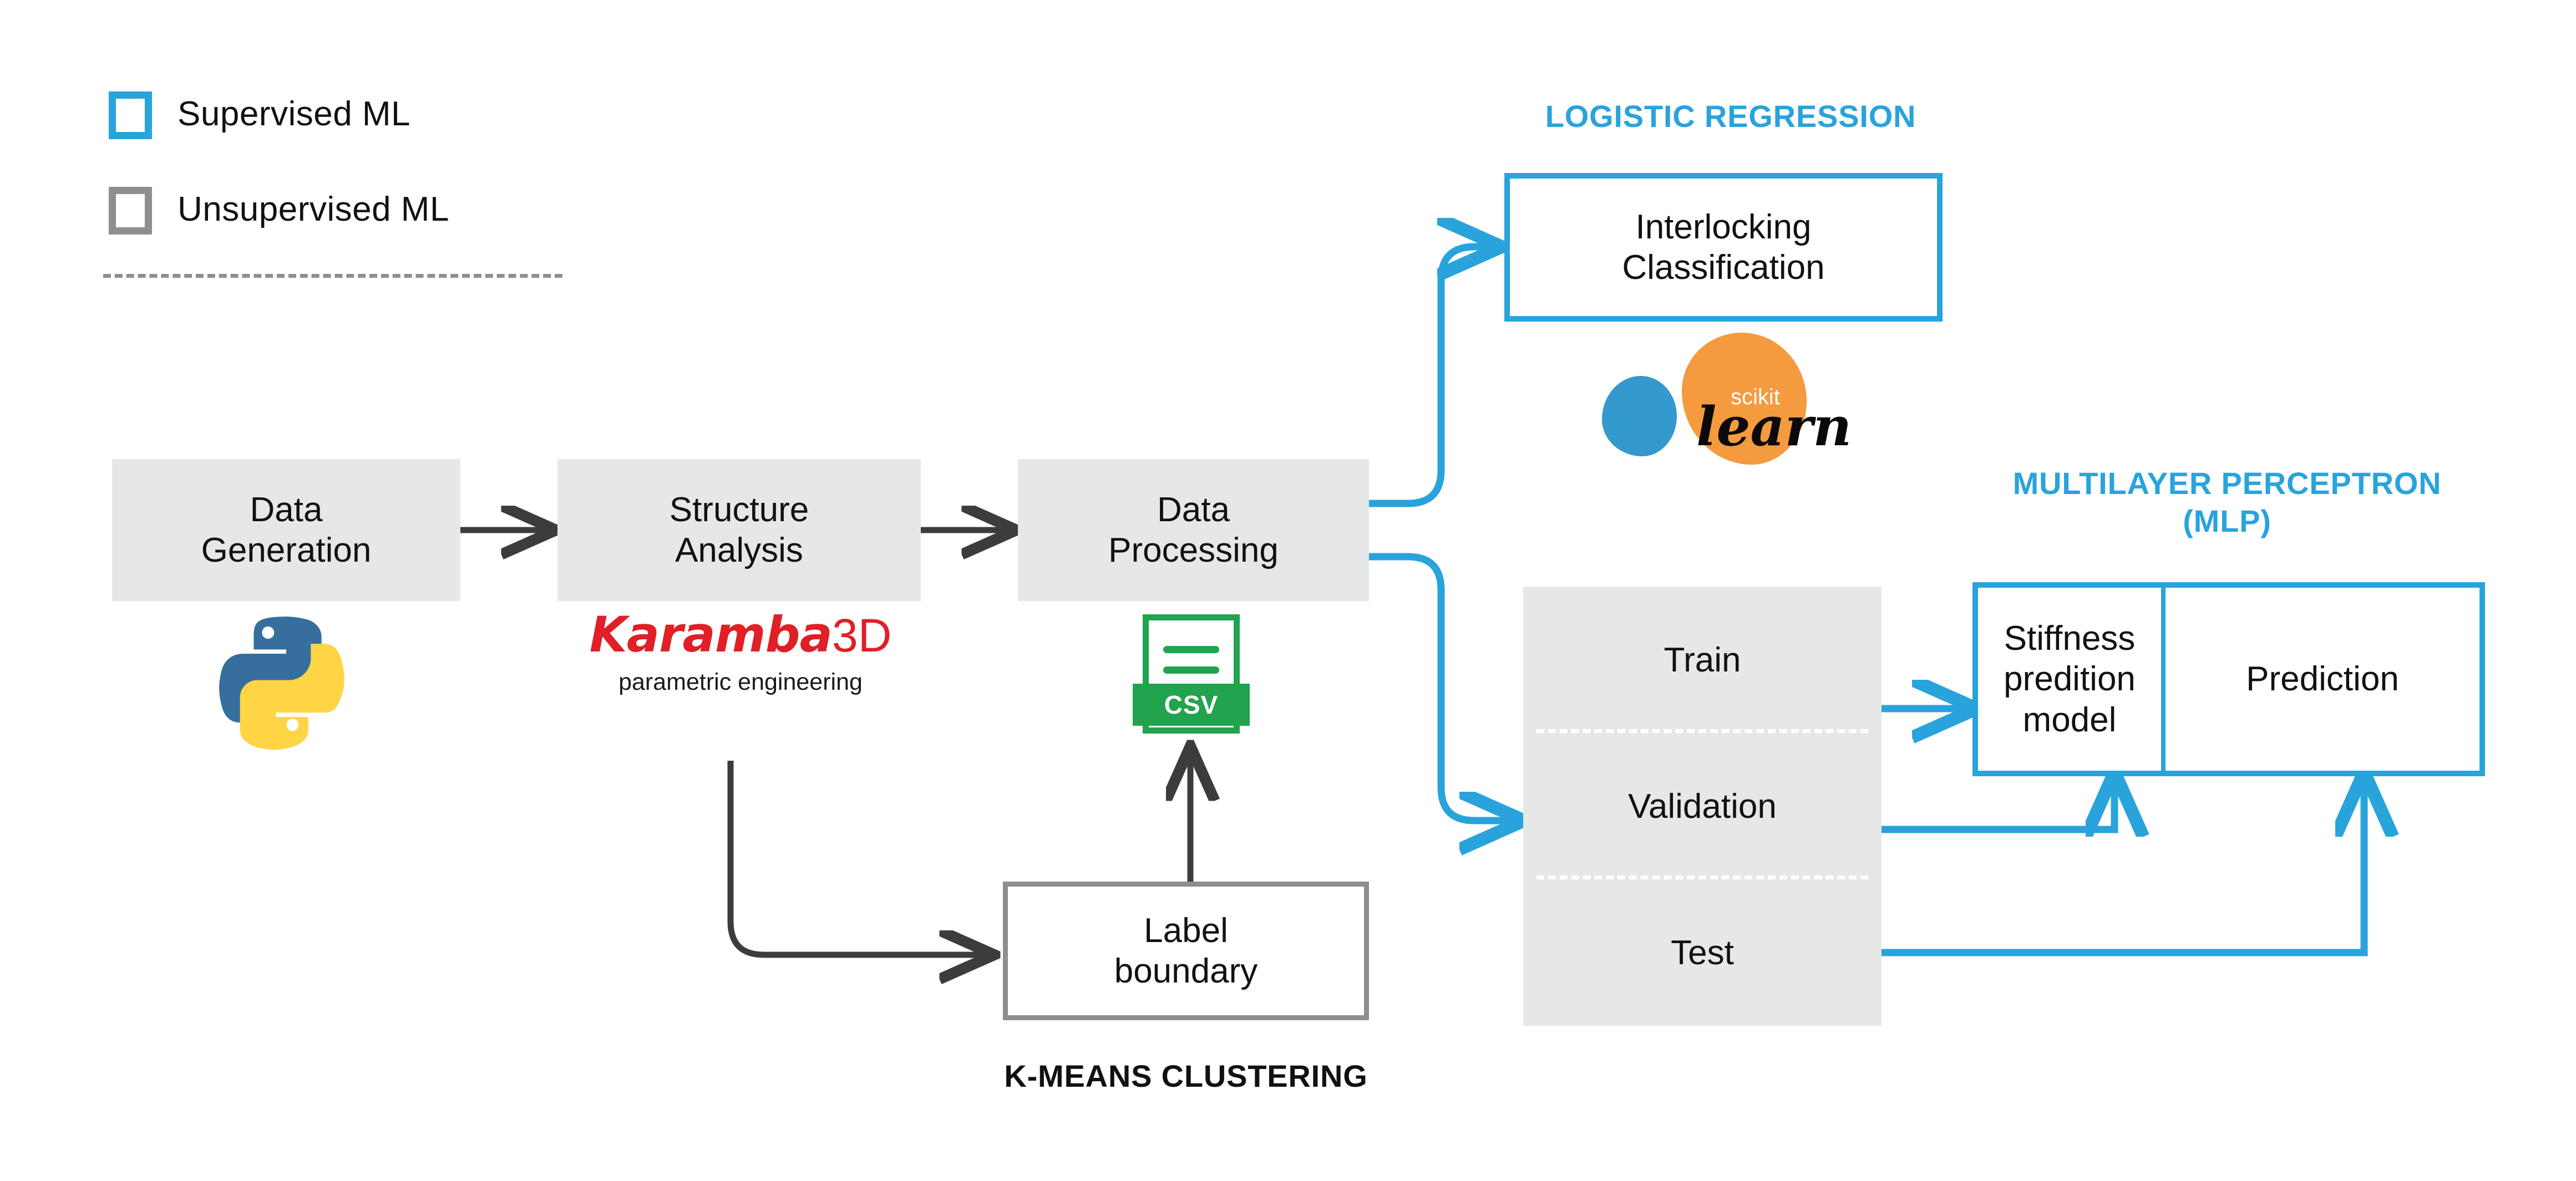 This screenshot has width=2576, height=1181. Describe the element at coordinates (740, 682) in the screenshot. I see `karamba-tagline: parametric engineering` at that location.